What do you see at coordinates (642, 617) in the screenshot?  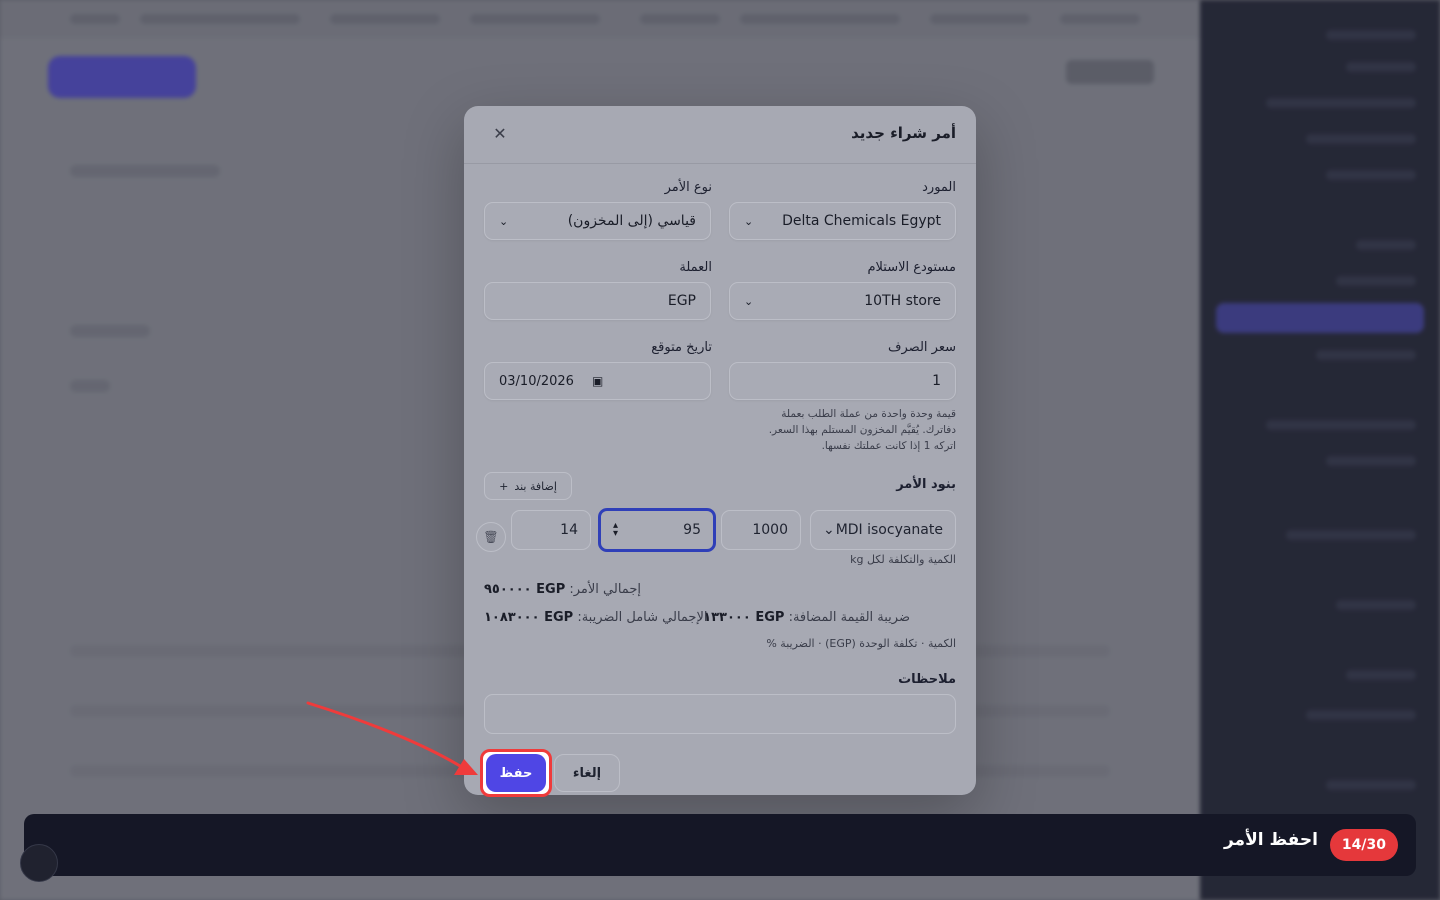 I see `grand-total-label: الإجمالي شامل الضريبة:` at bounding box center [642, 617].